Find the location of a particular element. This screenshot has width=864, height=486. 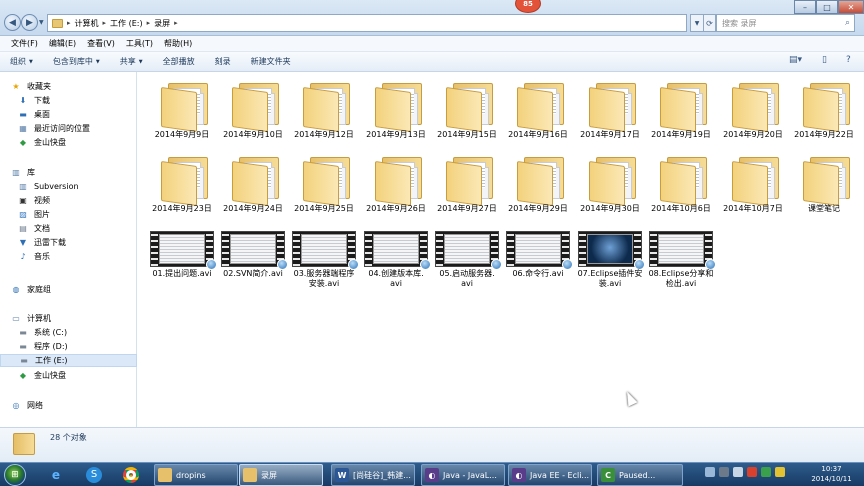

folder-item: 2014年9月22日 is located at coordinates (824, 111).